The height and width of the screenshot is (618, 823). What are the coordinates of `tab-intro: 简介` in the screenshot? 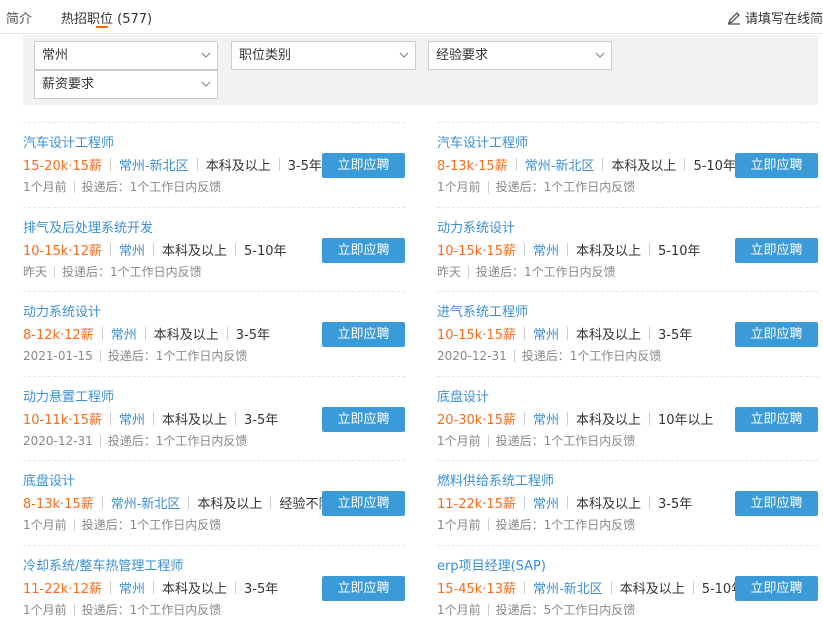 It's located at (19, 17).